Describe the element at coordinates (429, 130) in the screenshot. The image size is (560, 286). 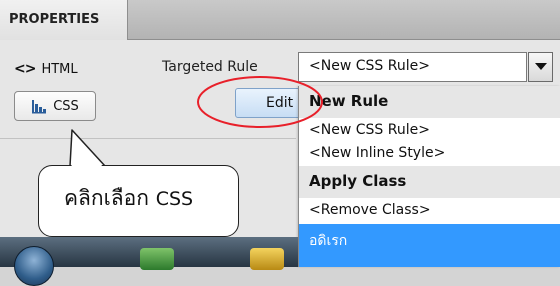
I see `dropdown-option-new-css-rule: <New CSS Rule>` at that location.